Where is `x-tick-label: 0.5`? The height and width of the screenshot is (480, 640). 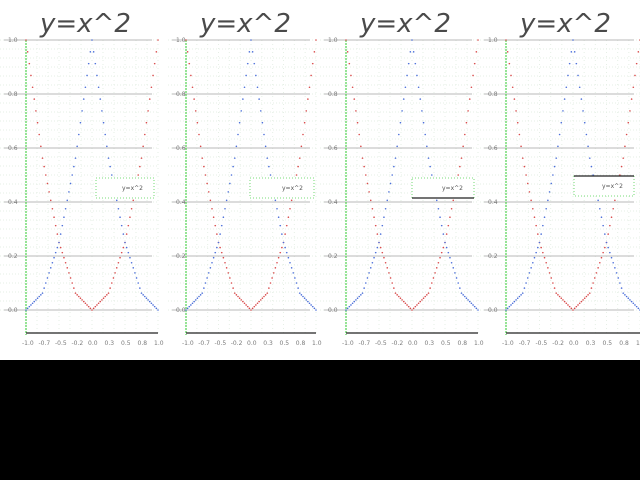 x-tick-label: 0.5 is located at coordinates (446, 343).